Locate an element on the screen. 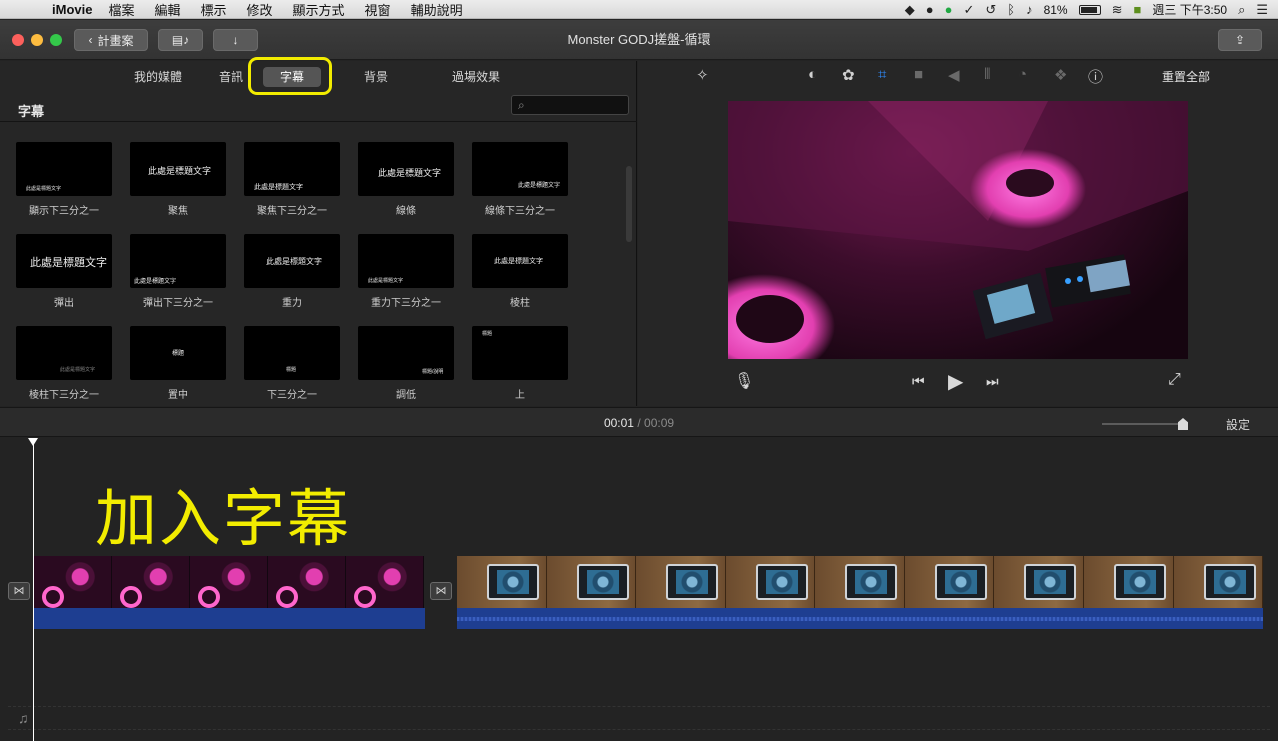  line-icon: ● is located at coordinates (949, 9).